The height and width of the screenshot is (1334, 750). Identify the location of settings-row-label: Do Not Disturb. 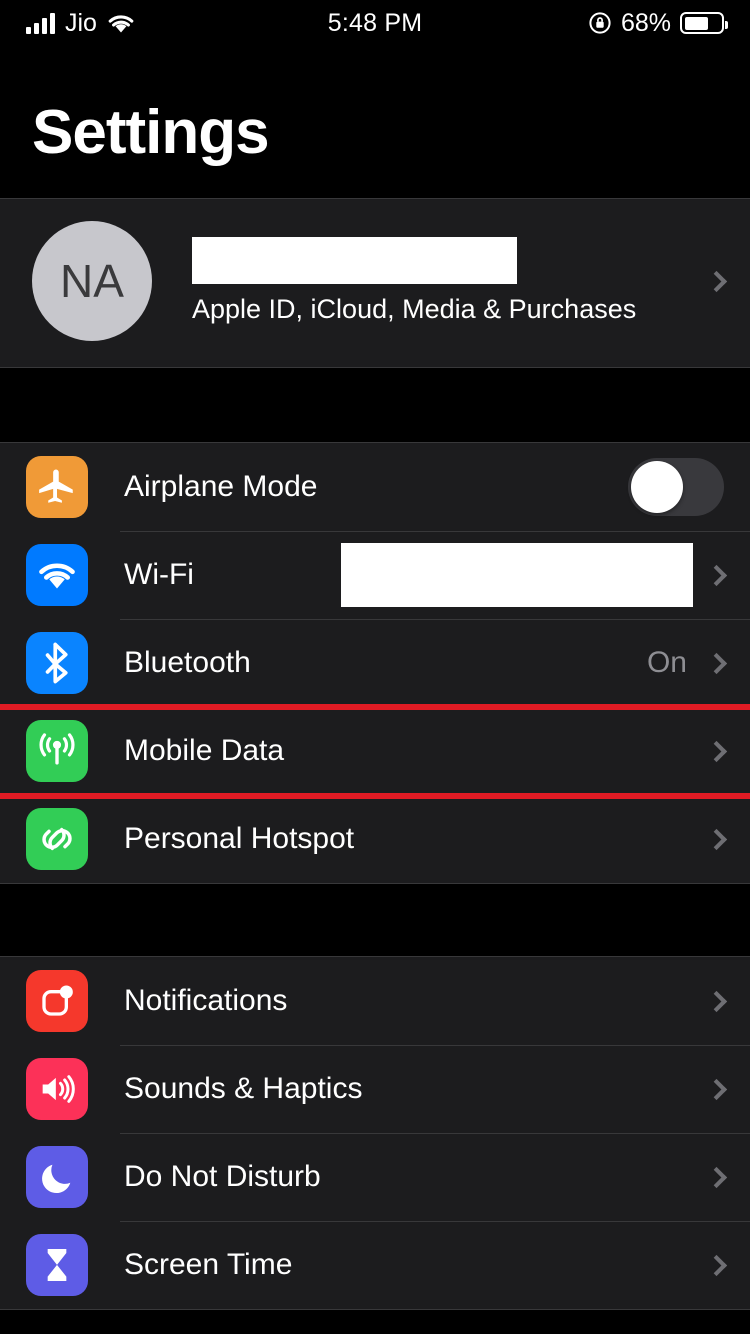
(222, 1176).